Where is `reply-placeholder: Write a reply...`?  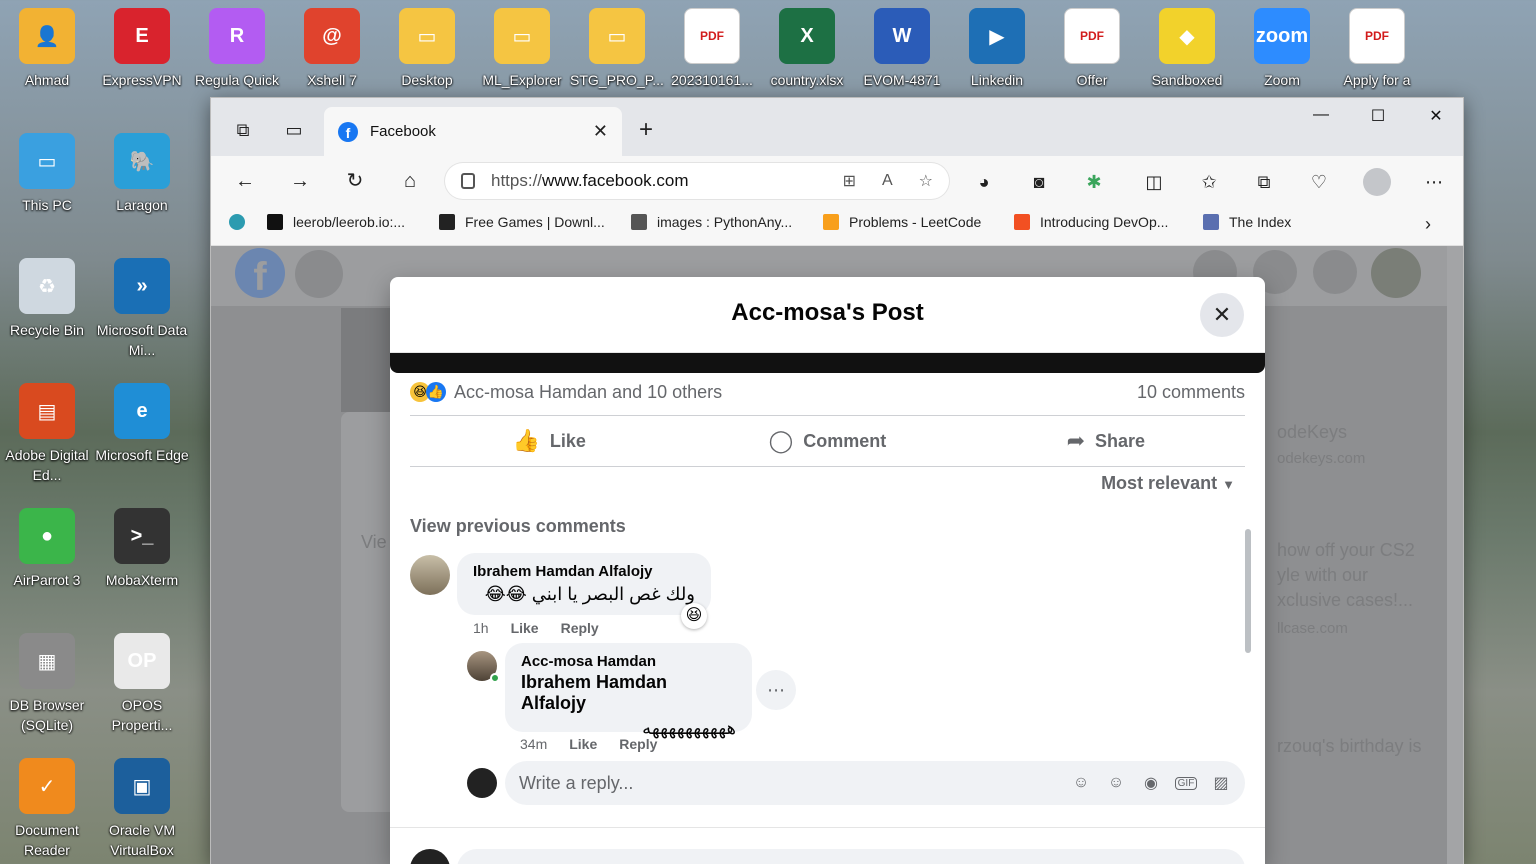
reply-placeholder: Write a reply... is located at coordinates (576, 782).